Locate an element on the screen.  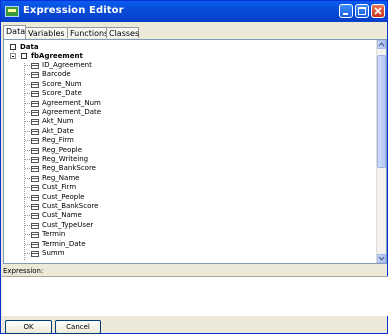
chevron-down-icon is located at coordinates (381, 258).